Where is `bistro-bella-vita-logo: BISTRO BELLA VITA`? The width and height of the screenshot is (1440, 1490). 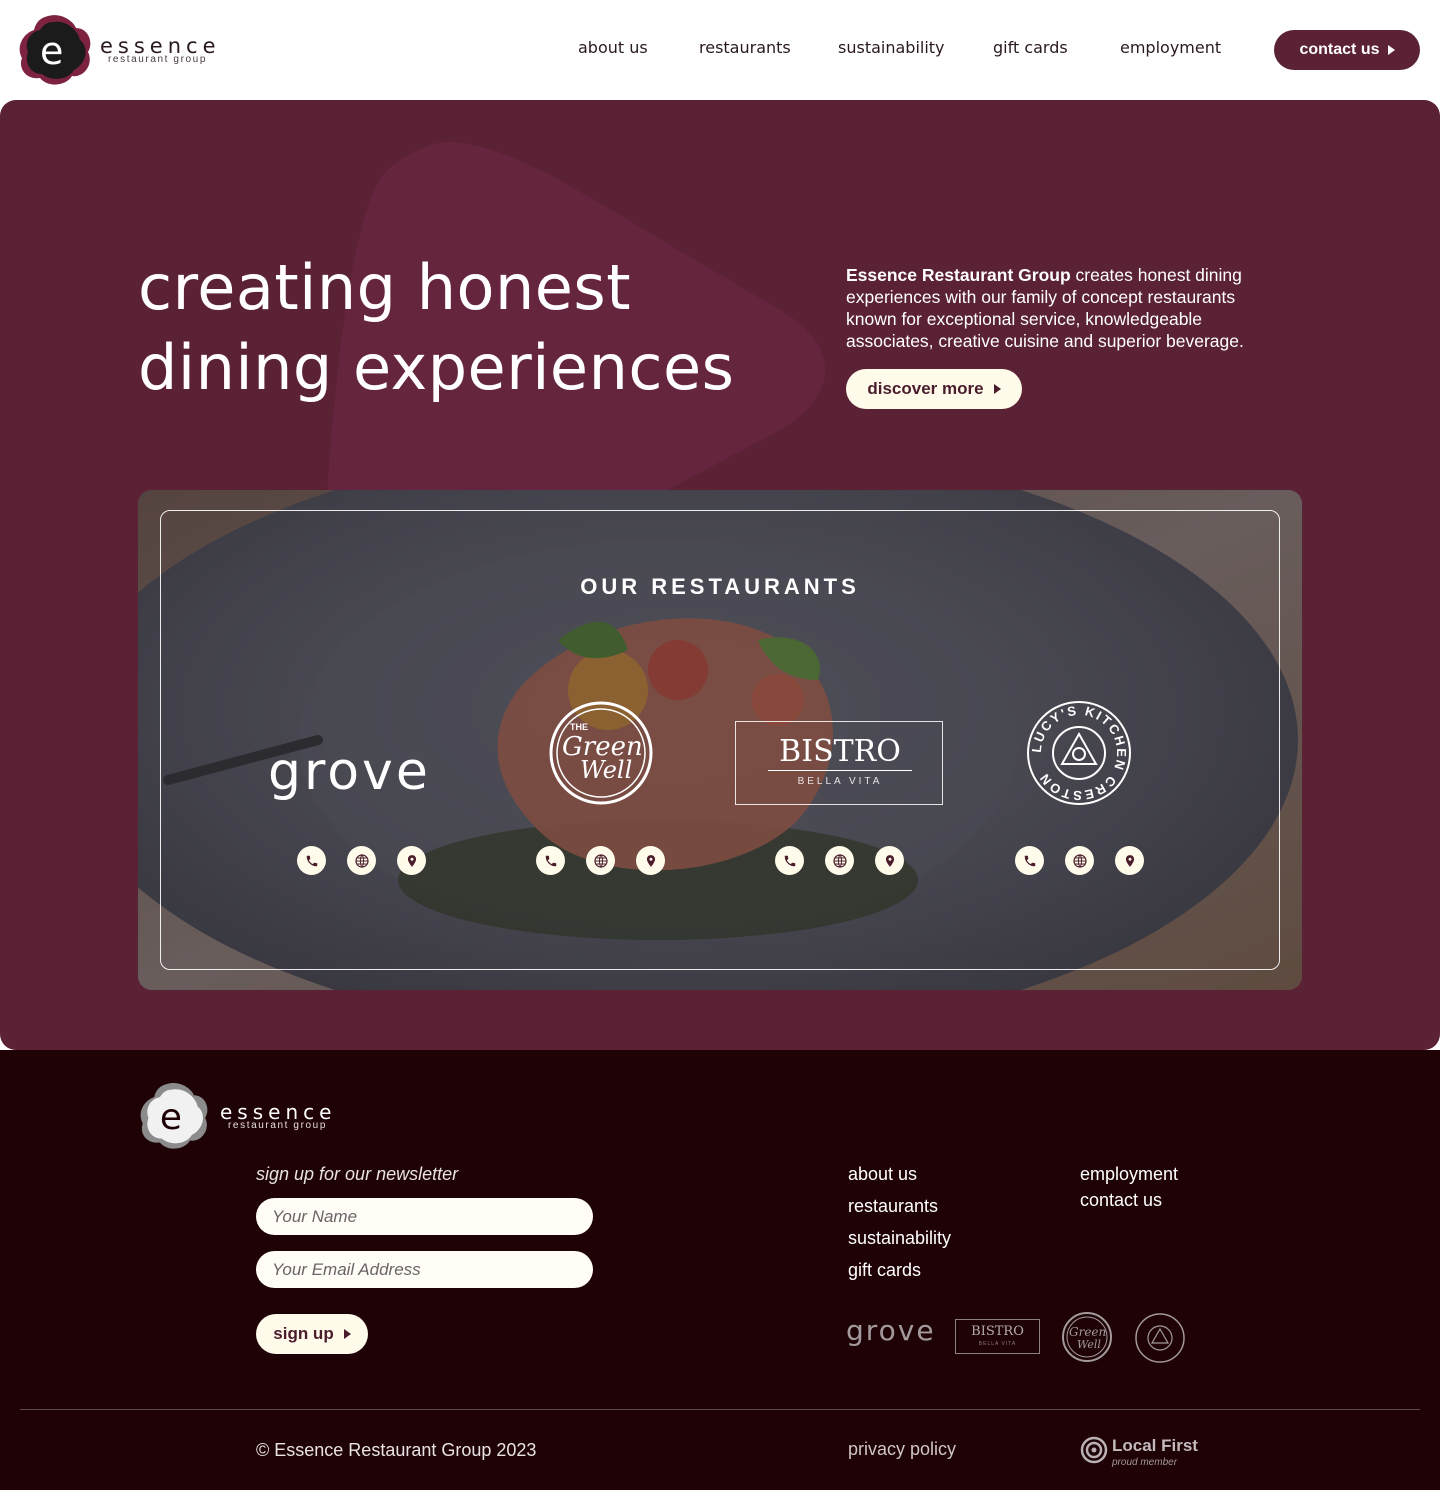 bistro-bella-vita-logo: BISTRO BELLA VITA is located at coordinates (839, 763).